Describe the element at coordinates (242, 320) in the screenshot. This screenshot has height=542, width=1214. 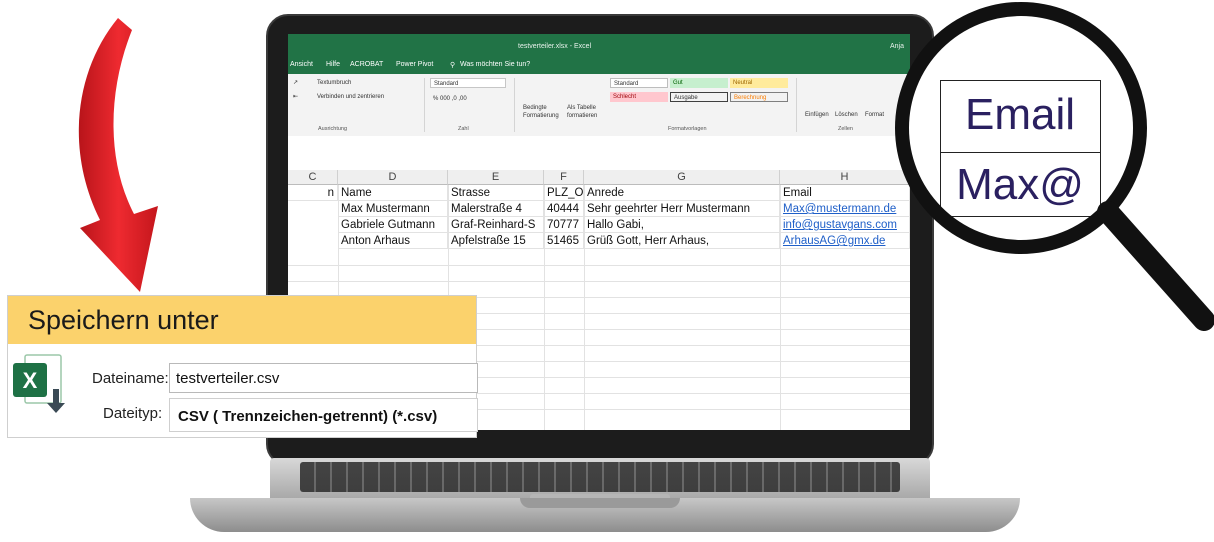
I see `dialog-header: Speichern unter` at that location.